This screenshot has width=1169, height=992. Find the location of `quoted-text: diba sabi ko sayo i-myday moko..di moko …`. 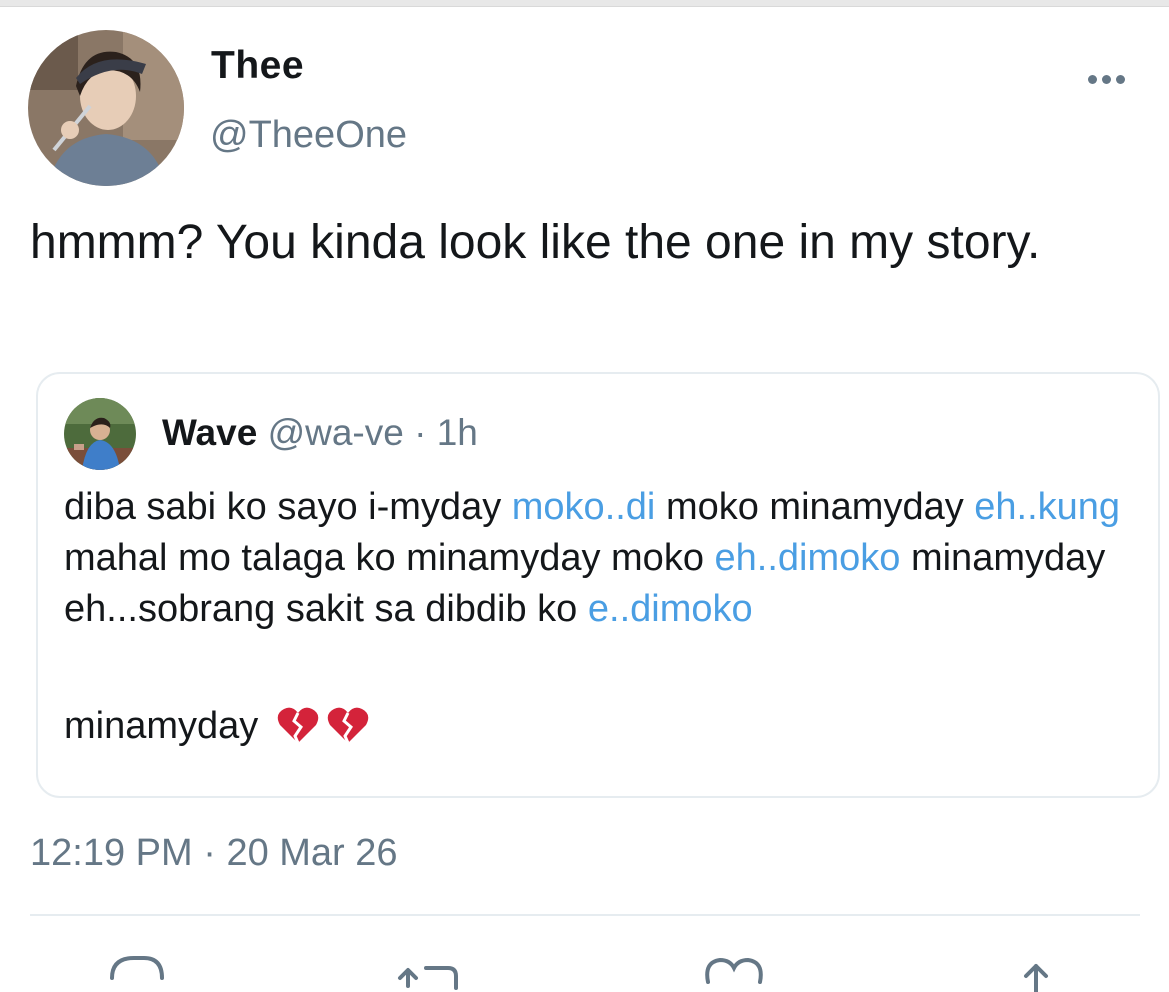

quoted-text: diba sabi ko sayo i-myday moko..di moko … is located at coordinates (604, 558).